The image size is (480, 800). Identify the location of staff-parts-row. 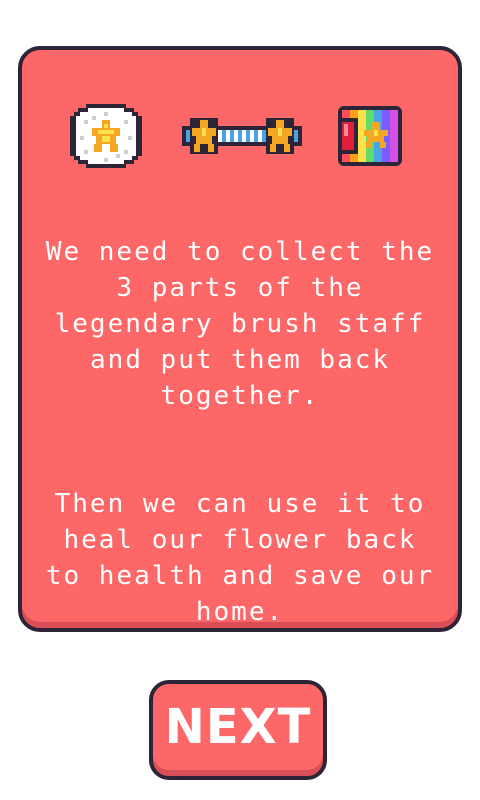
(240, 136).